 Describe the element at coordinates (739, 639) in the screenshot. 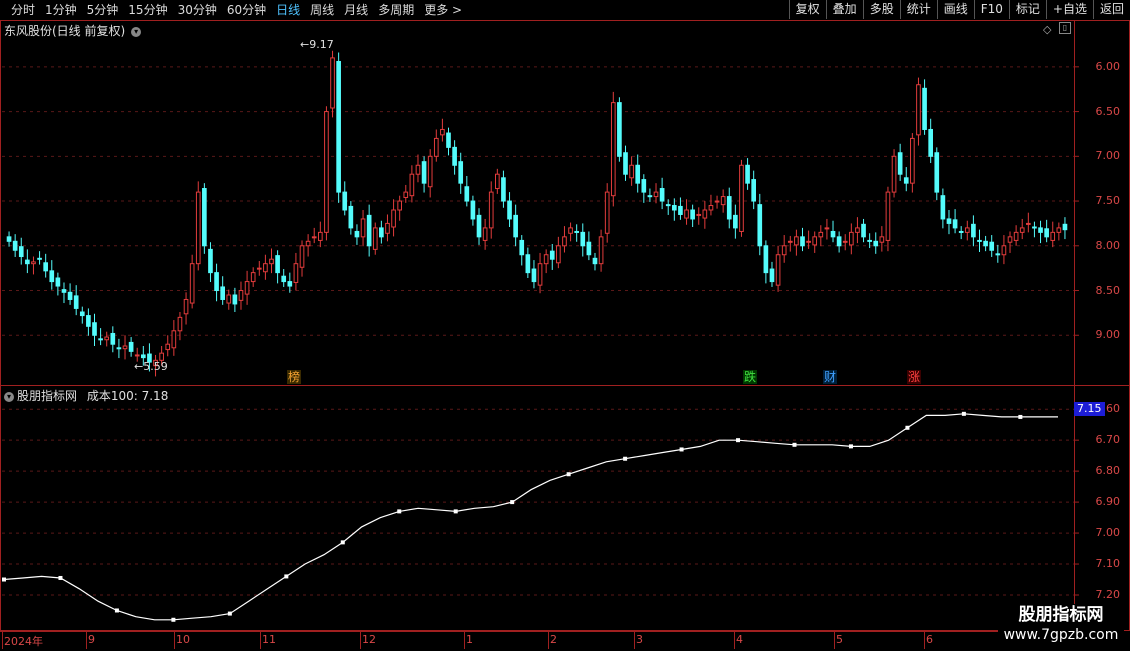

I see `date-label: 4` at that location.